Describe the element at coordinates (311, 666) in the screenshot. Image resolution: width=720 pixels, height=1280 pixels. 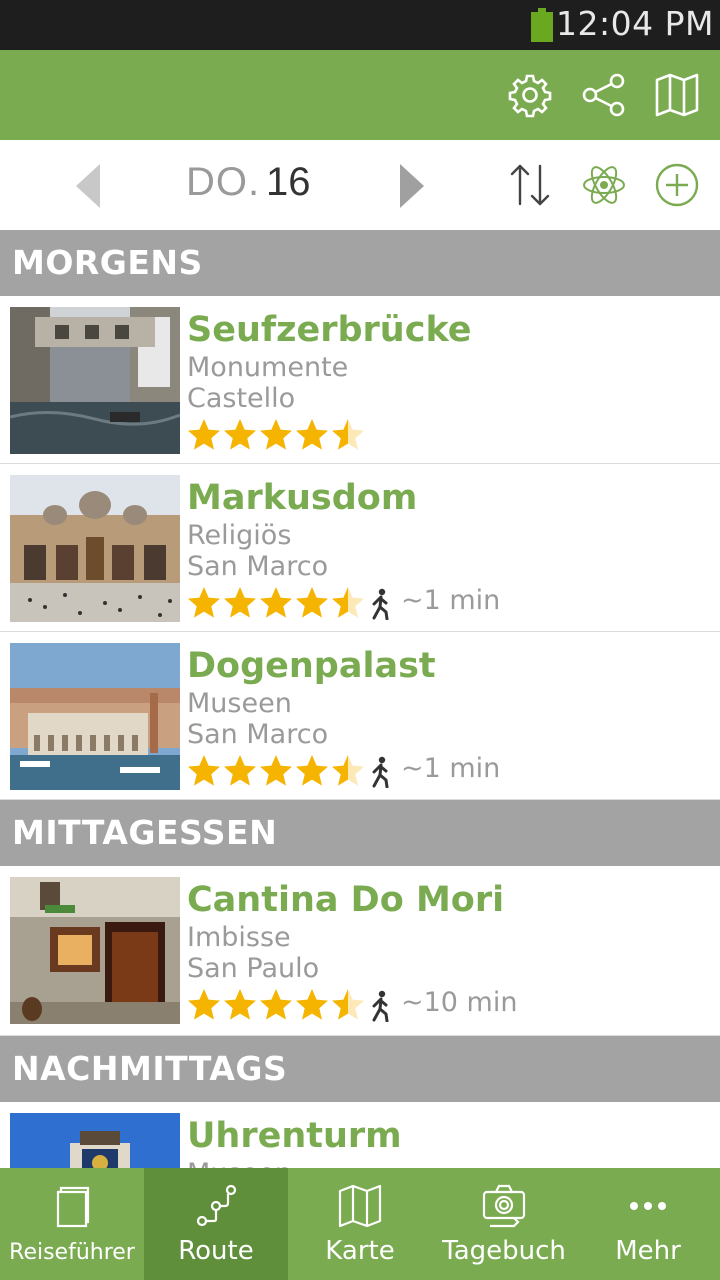
I see `item-title: Dogenpalast` at that location.